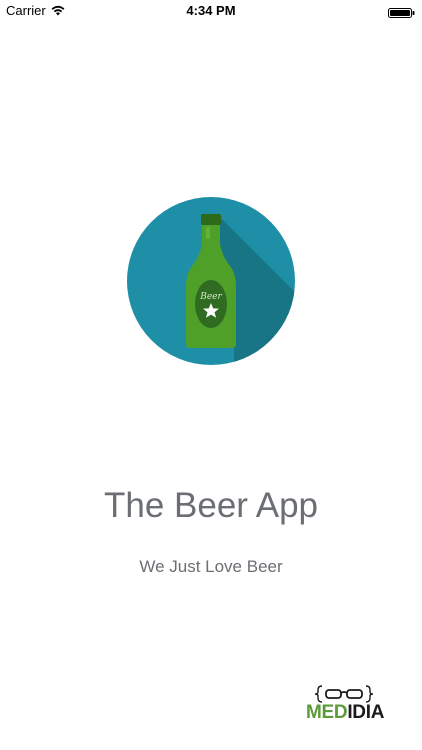  I want to click on beer-bottle-icon: Beer, so click(211, 281).